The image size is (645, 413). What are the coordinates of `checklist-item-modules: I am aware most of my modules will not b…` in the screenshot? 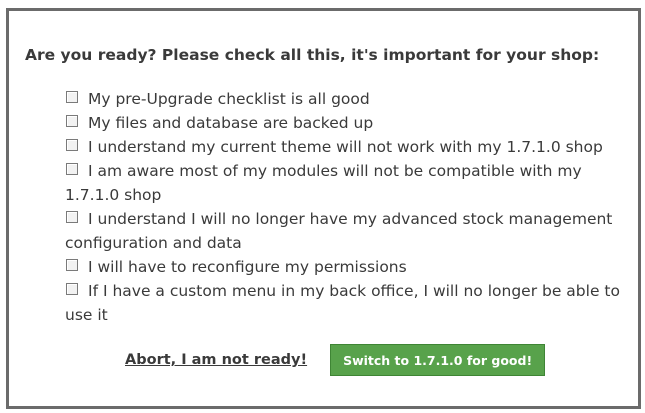 It's located at (347, 183).